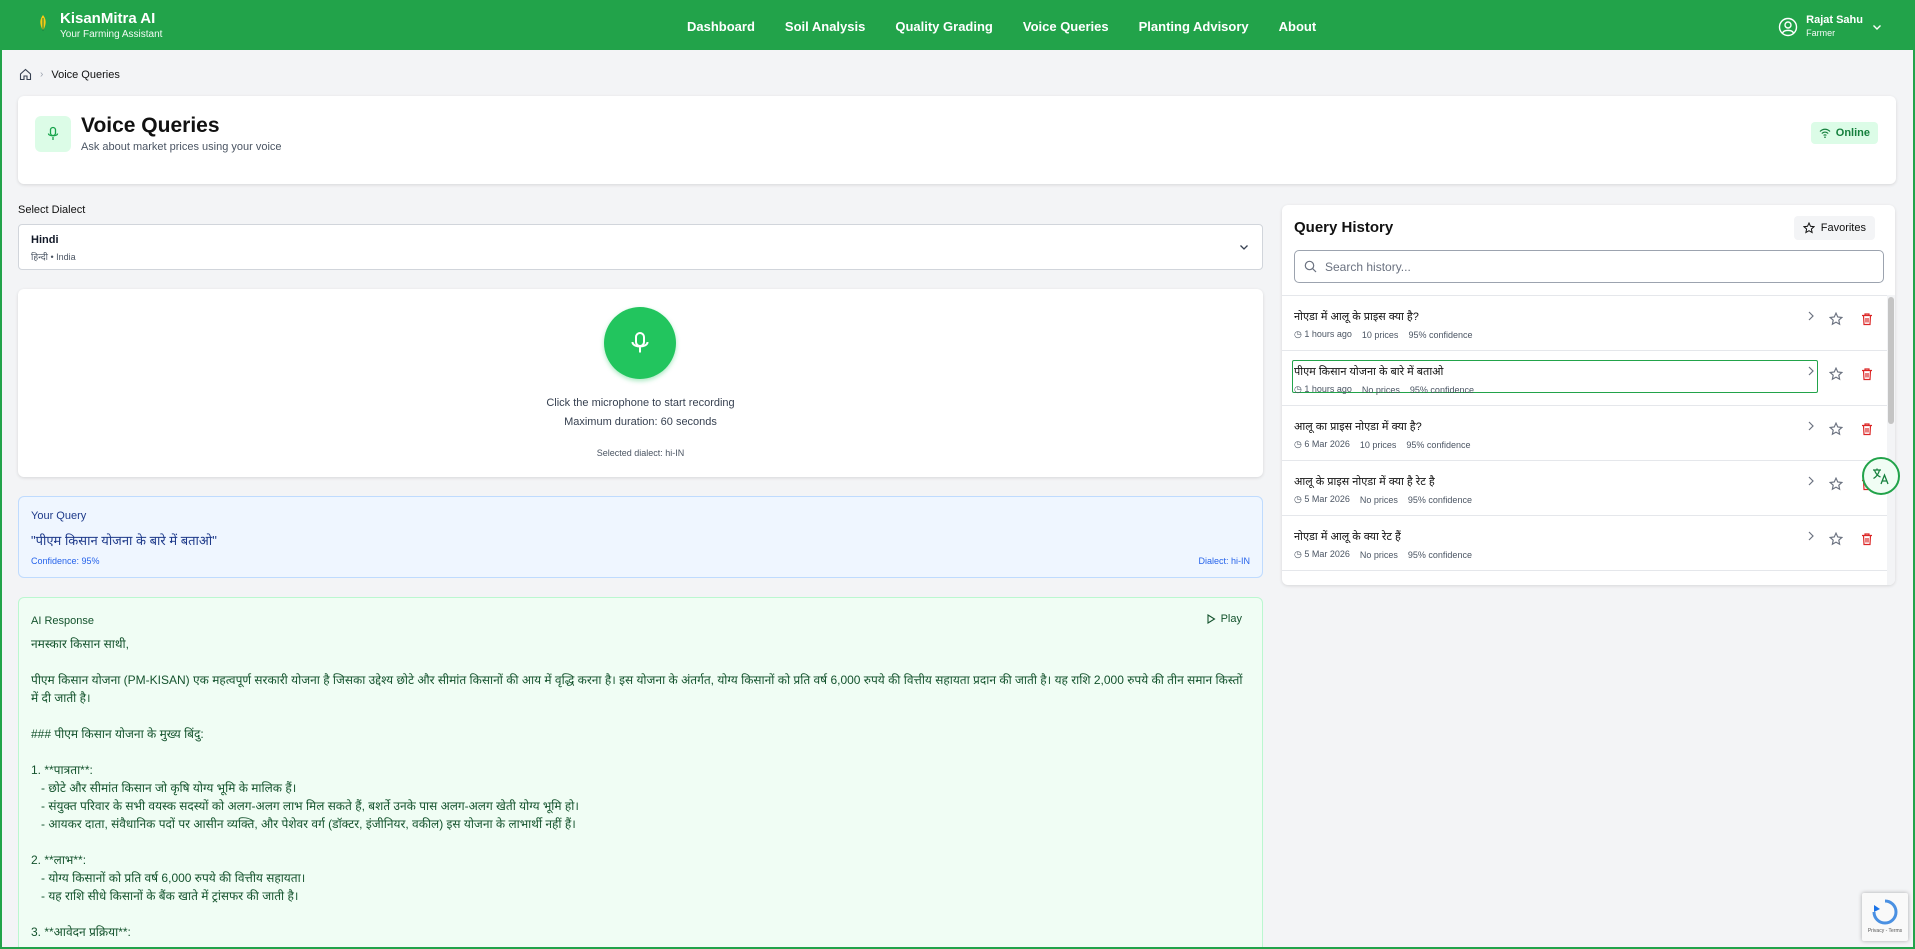 The width and height of the screenshot is (1915, 949). What do you see at coordinates (1885, 931) in the screenshot?
I see `recaptcha-text: Privacy - Terms` at bounding box center [1885, 931].